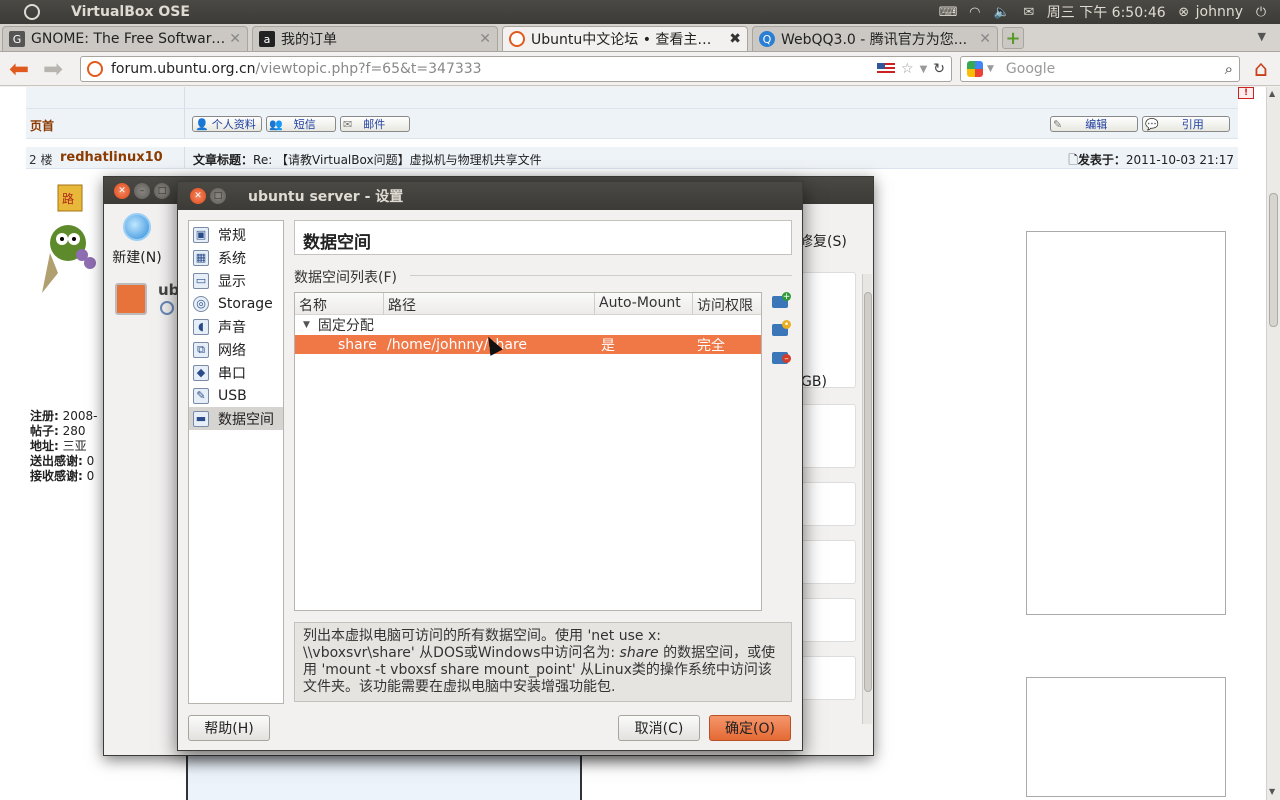  I want to click on tab-list-chevron-icon: ▼, so click(1262, 36).